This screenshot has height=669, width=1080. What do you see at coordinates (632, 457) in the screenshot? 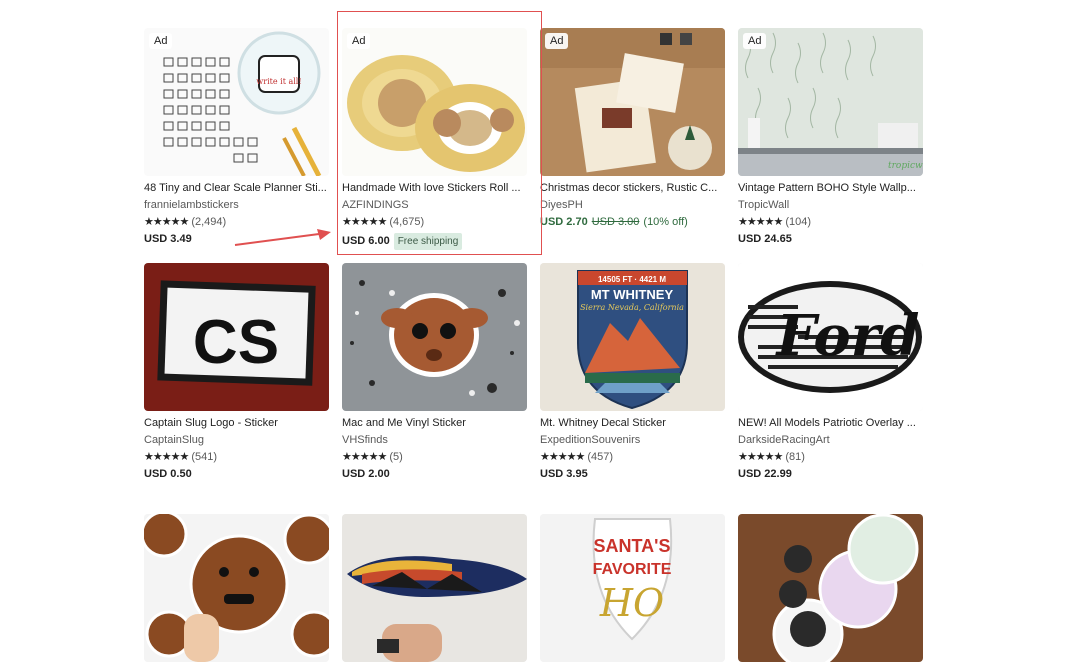
I see `rating: ★★★★★ (457)` at bounding box center [632, 457].